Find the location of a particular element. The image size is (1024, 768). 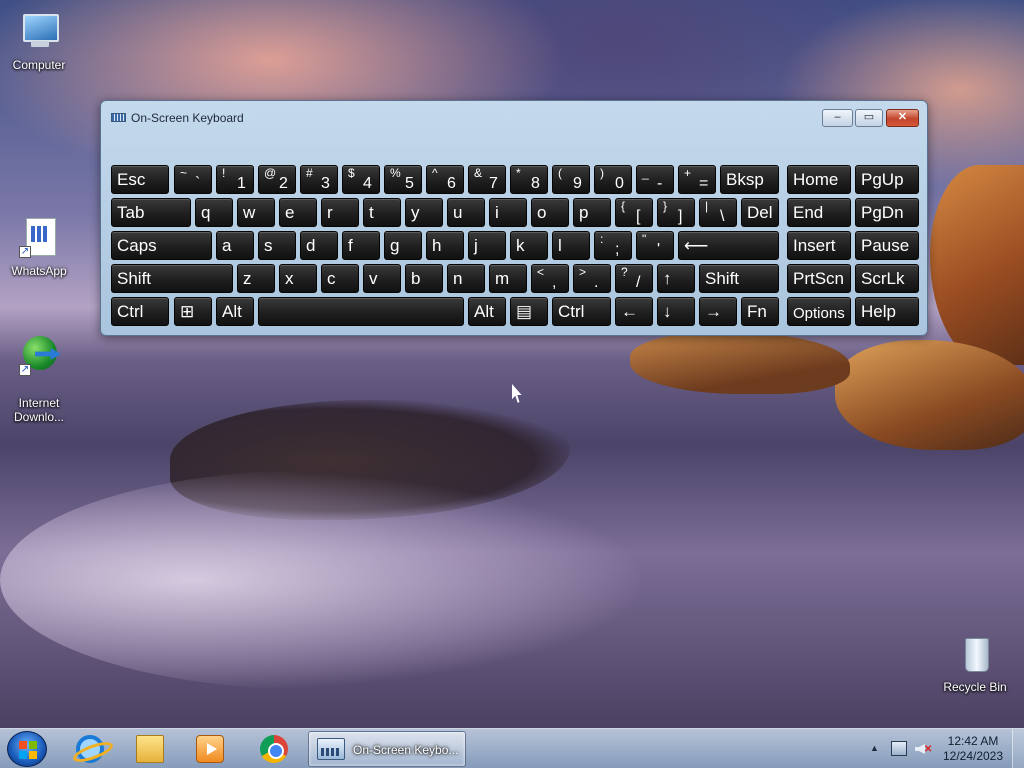

key-9: (9 is located at coordinates (571, 179).